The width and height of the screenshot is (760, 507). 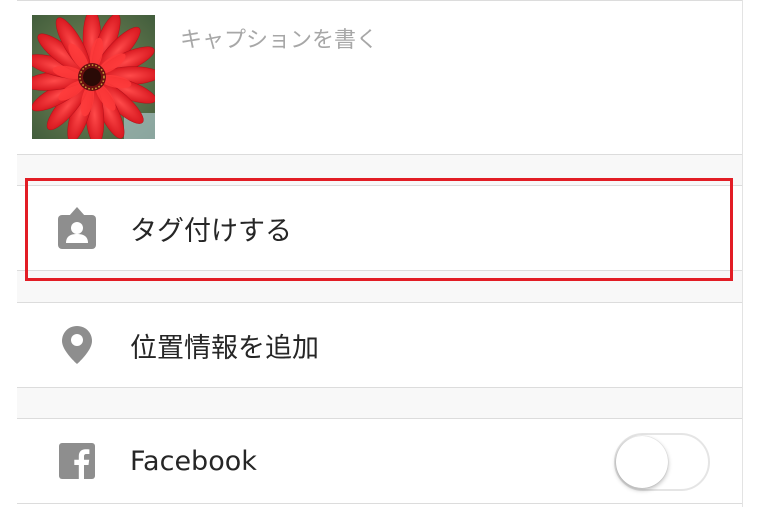 I want to click on facebook-label: Facebook, so click(x=193, y=461).